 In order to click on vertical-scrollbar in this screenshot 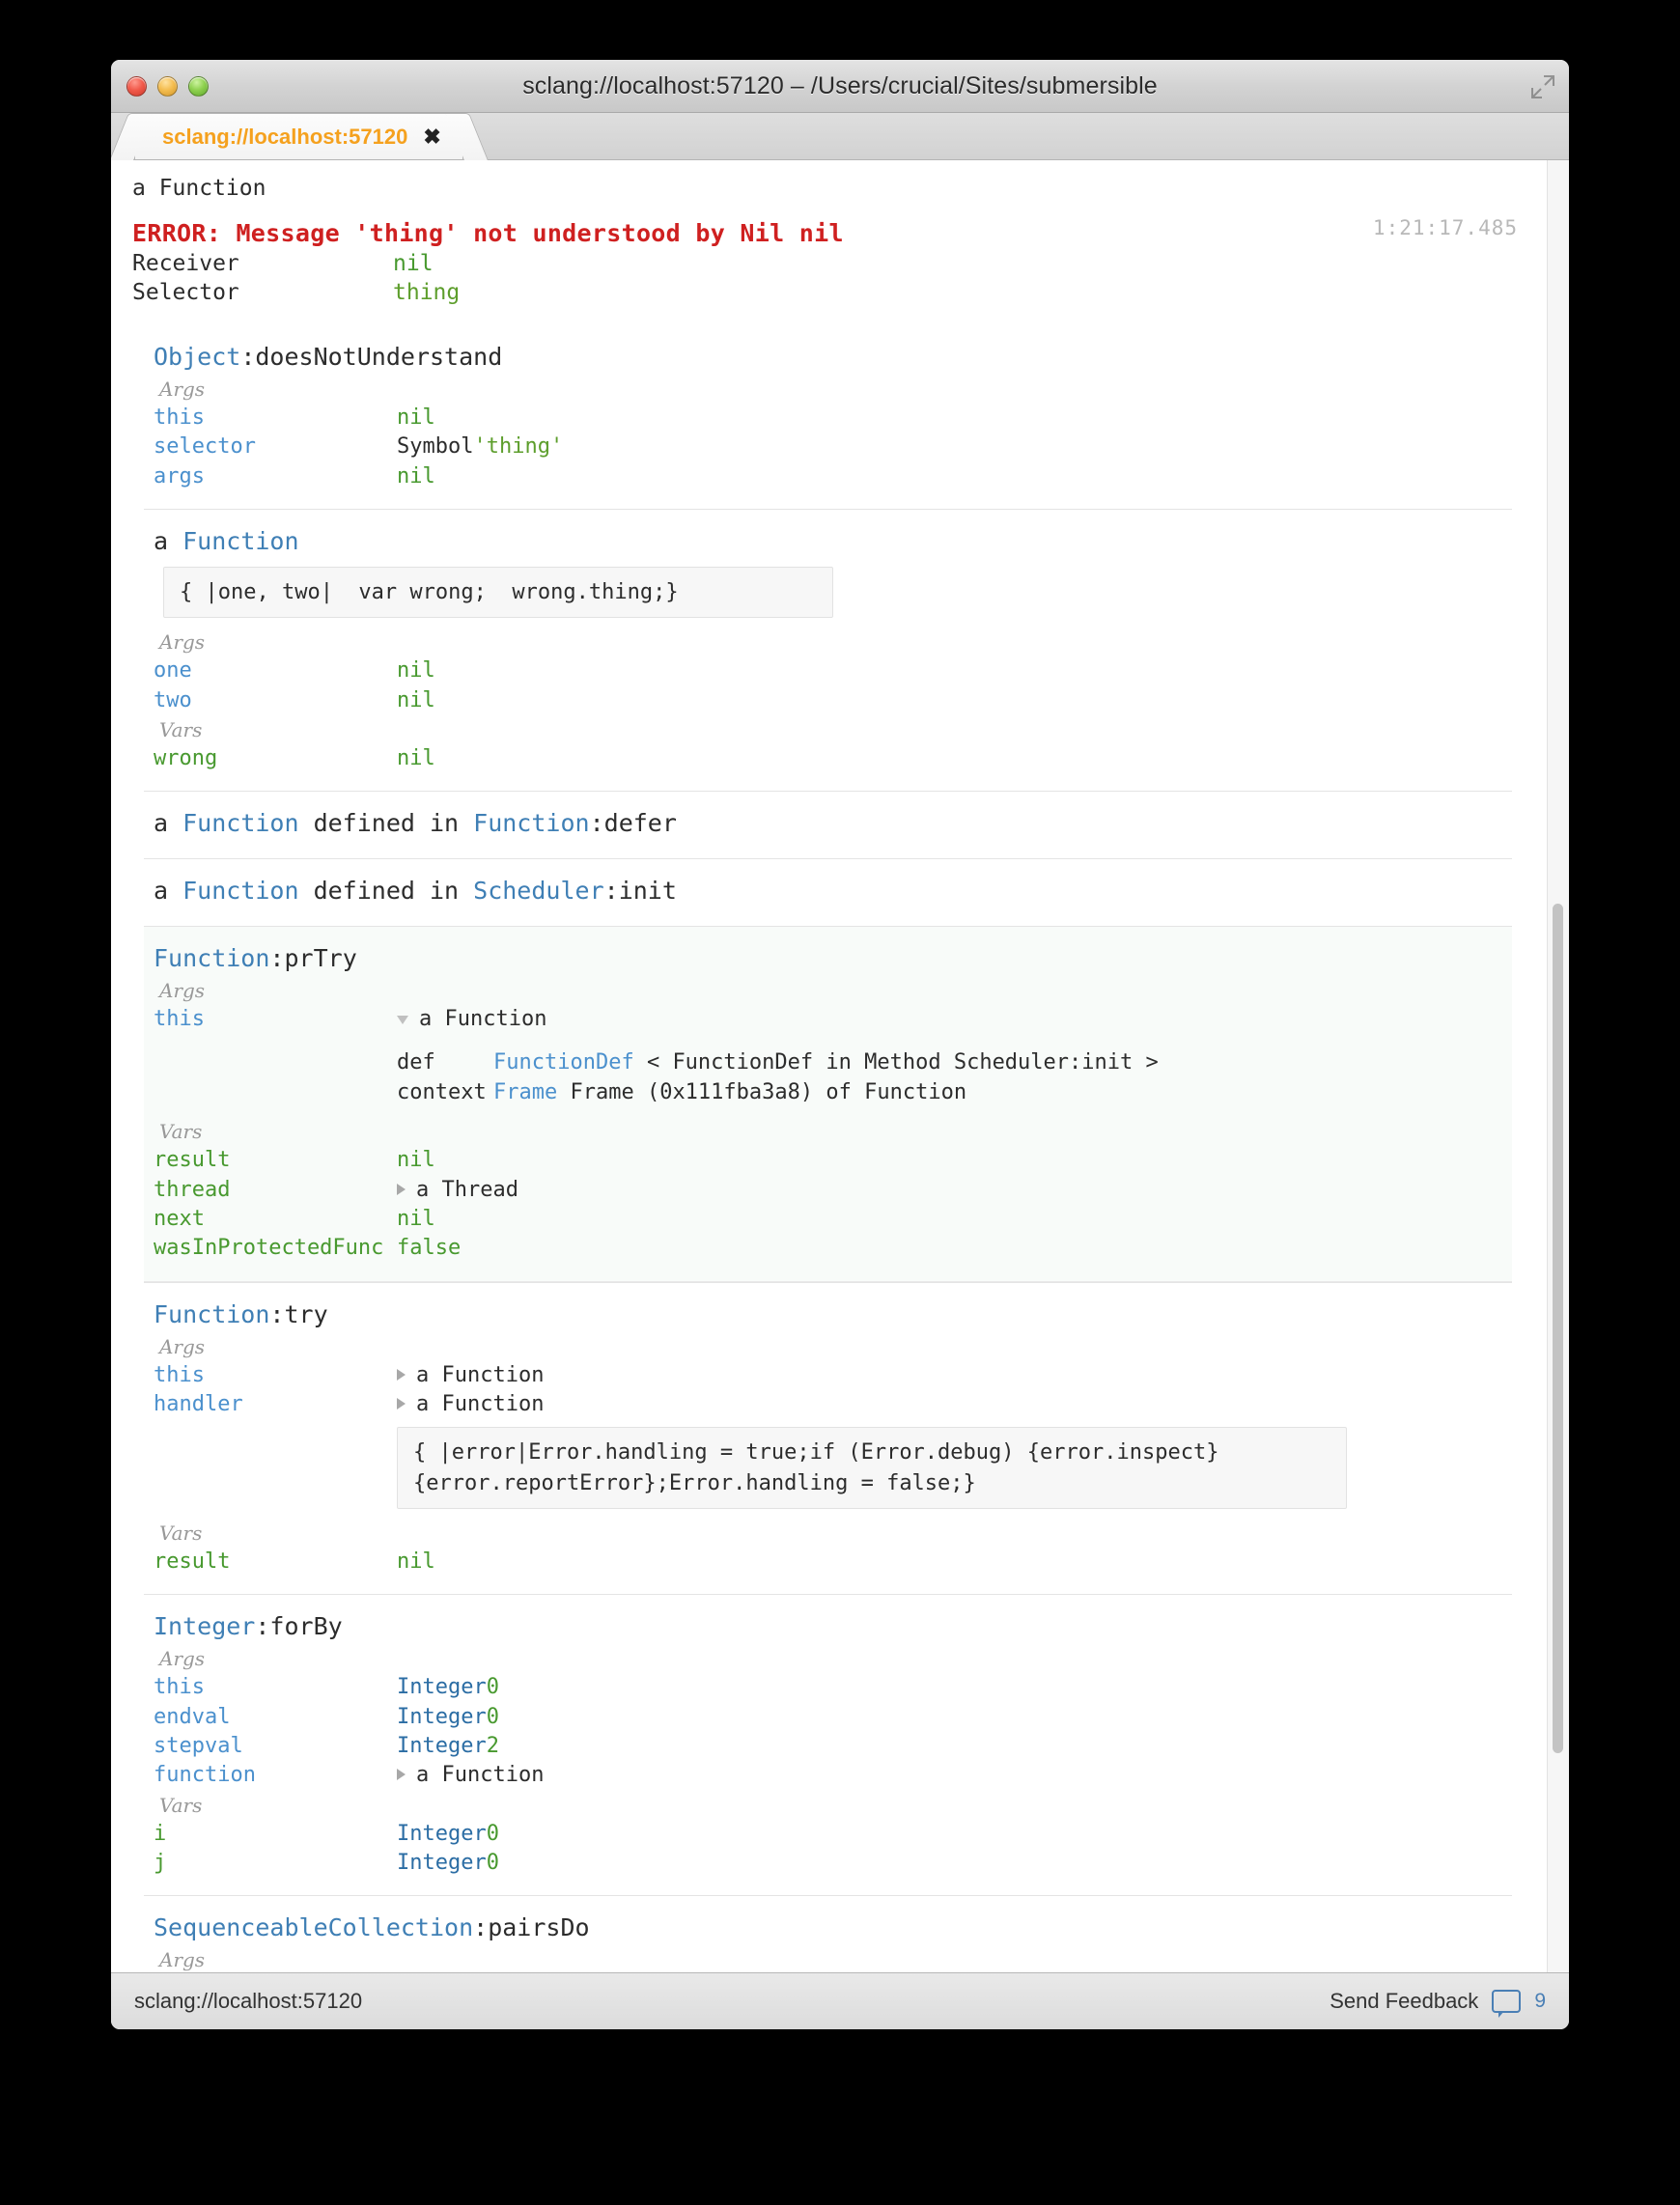, I will do `click(1558, 1066)`.